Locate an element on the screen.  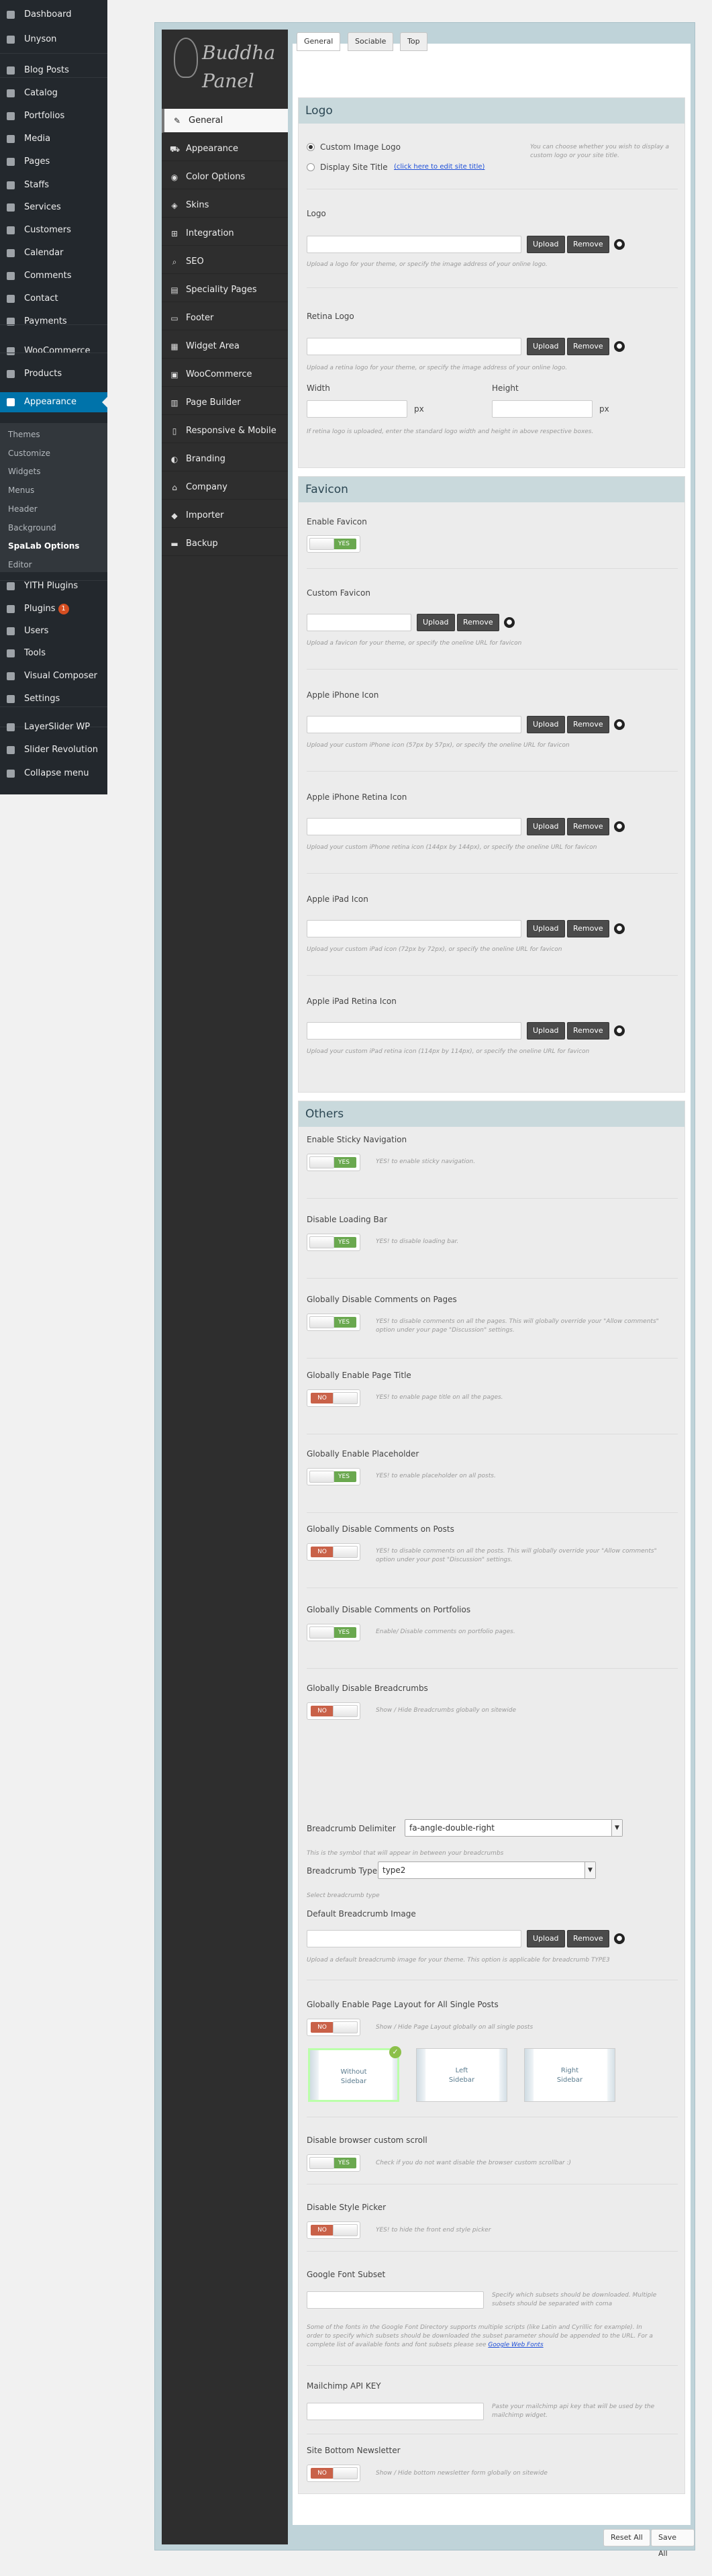
wp-submenu-item: Customize is located at coordinates (29, 453).